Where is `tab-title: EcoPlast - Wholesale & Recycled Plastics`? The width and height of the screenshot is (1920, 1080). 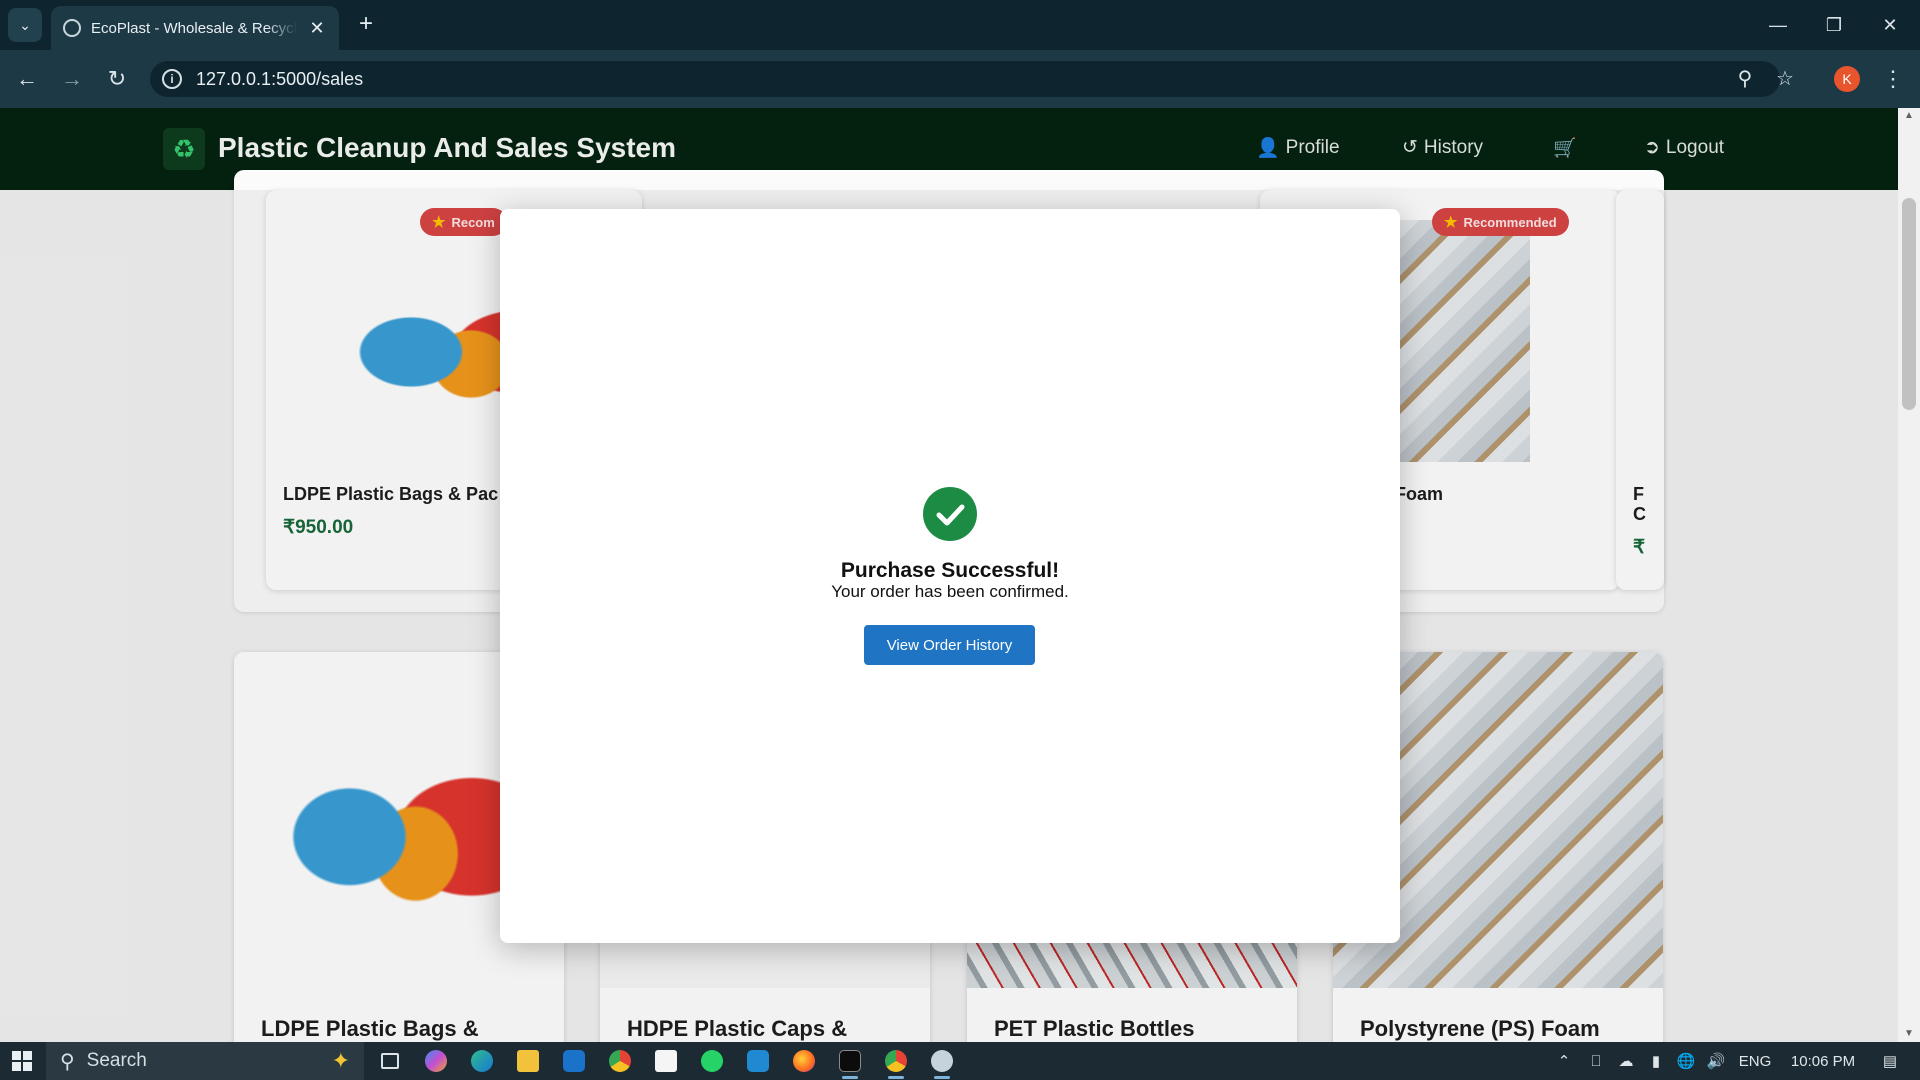
tab-title: EcoPlast - Wholesale & Recycled Plastics is located at coordinates (194, 28).